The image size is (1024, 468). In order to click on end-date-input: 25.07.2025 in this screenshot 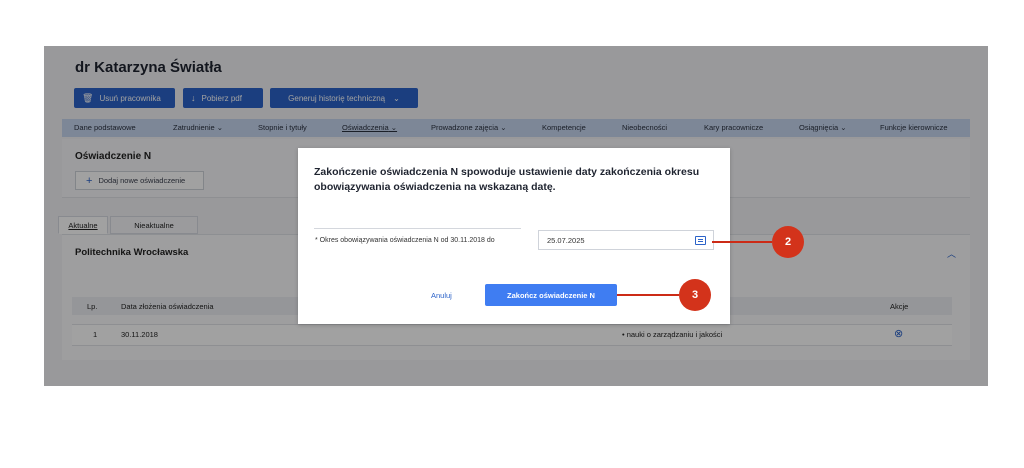, I will do `click(626, 240)`.